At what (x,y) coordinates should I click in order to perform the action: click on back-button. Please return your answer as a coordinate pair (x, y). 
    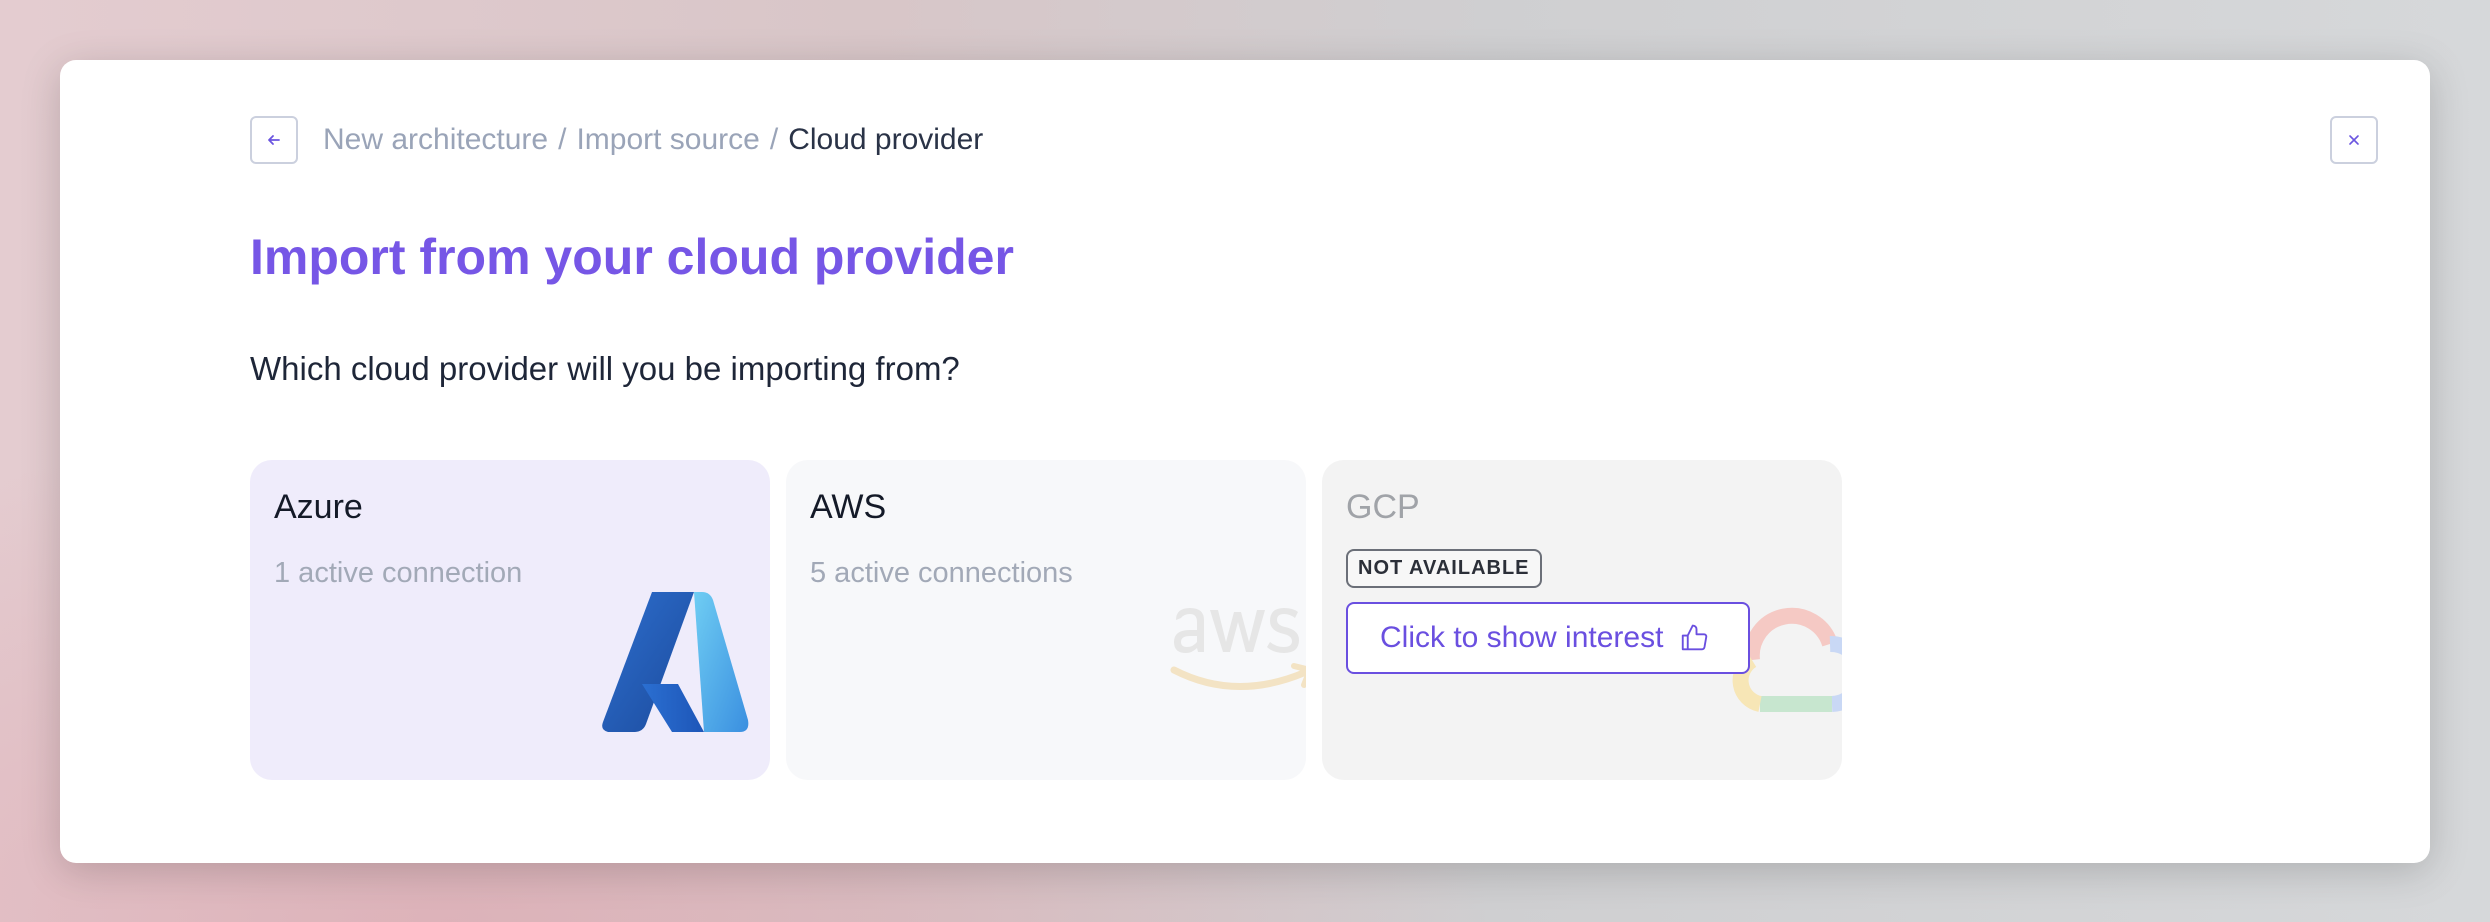
    Looking at the image, I should click on (274, 140).